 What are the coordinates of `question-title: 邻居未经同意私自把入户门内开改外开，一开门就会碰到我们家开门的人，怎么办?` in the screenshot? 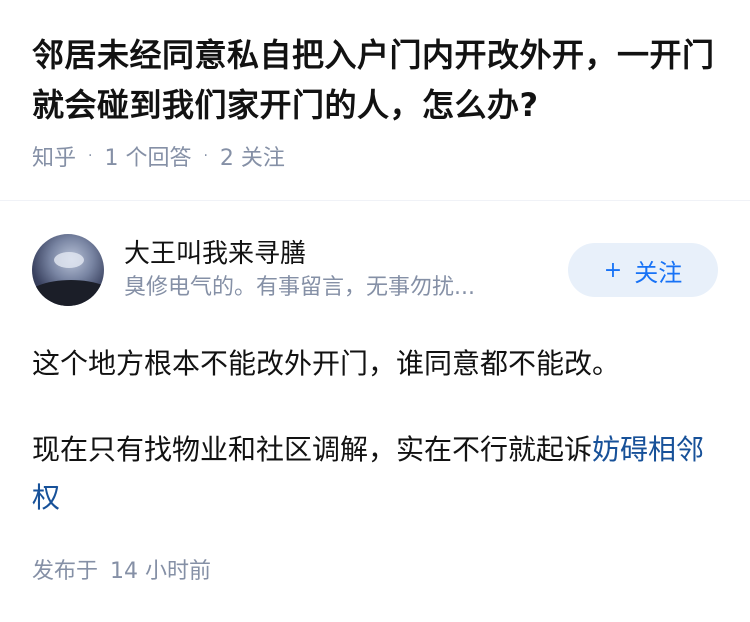 It's located at (375, 80).